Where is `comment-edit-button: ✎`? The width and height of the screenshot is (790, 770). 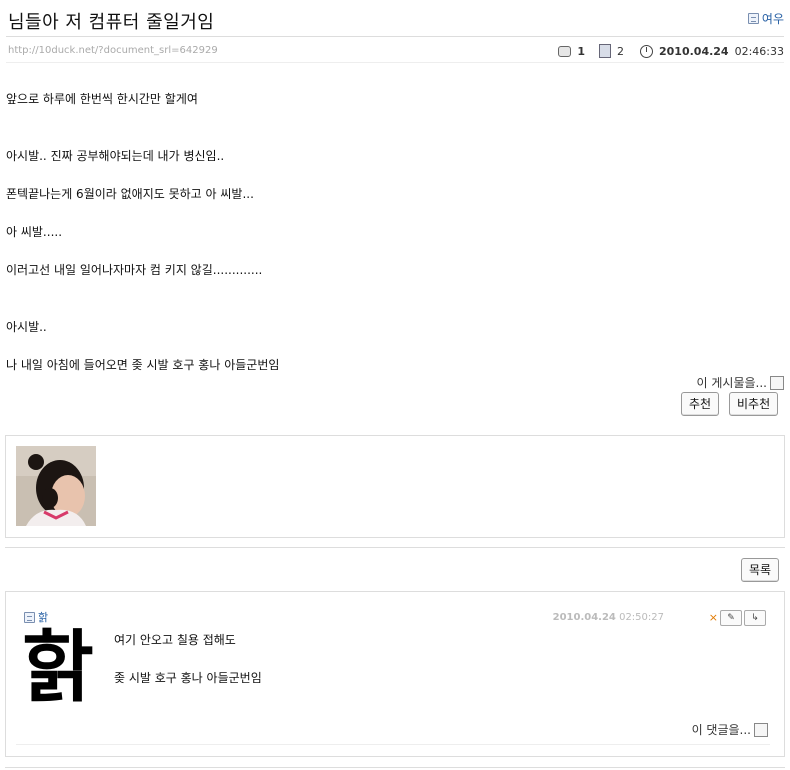
comment-edit-button: ✎ is located at coordinates (731, 618).